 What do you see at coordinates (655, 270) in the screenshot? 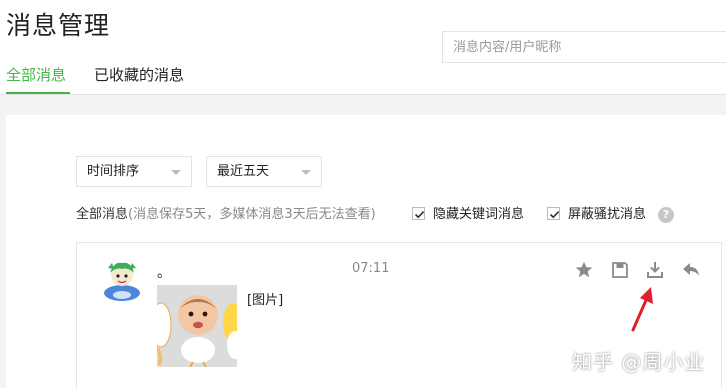
I see `download-icon` at bounding box center [655, 270].